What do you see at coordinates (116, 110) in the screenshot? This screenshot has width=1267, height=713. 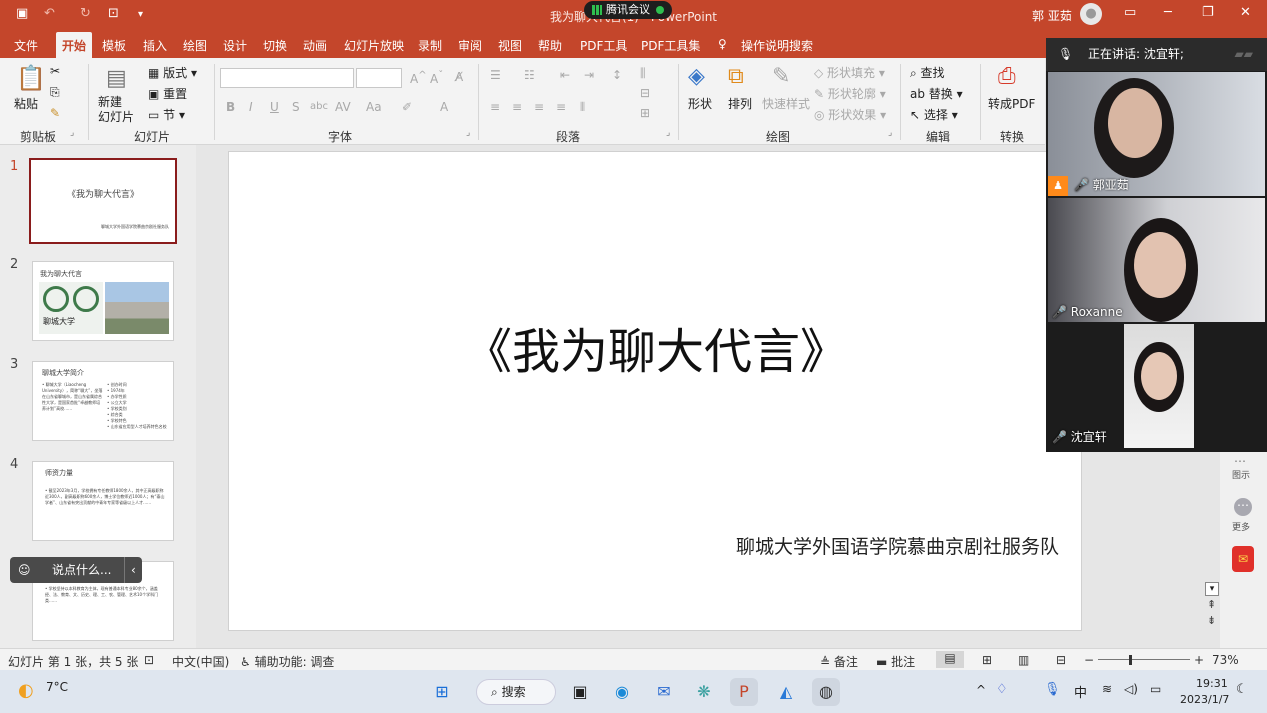 I see `new-slide-button: 新建 幻灯片` at bounding box center [116, 110].